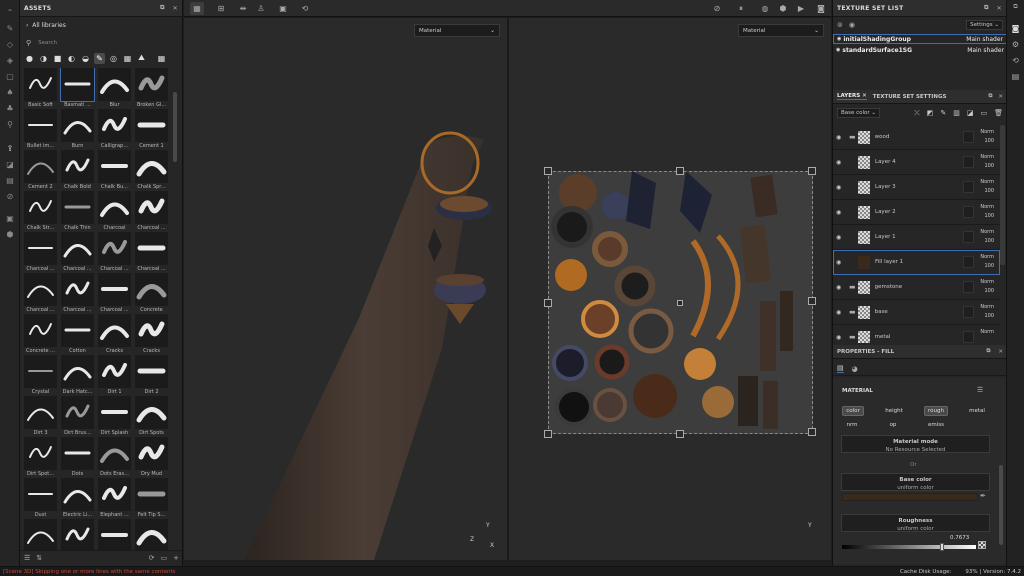  I want to click on channel-chip-color: color, so click(853, 411).